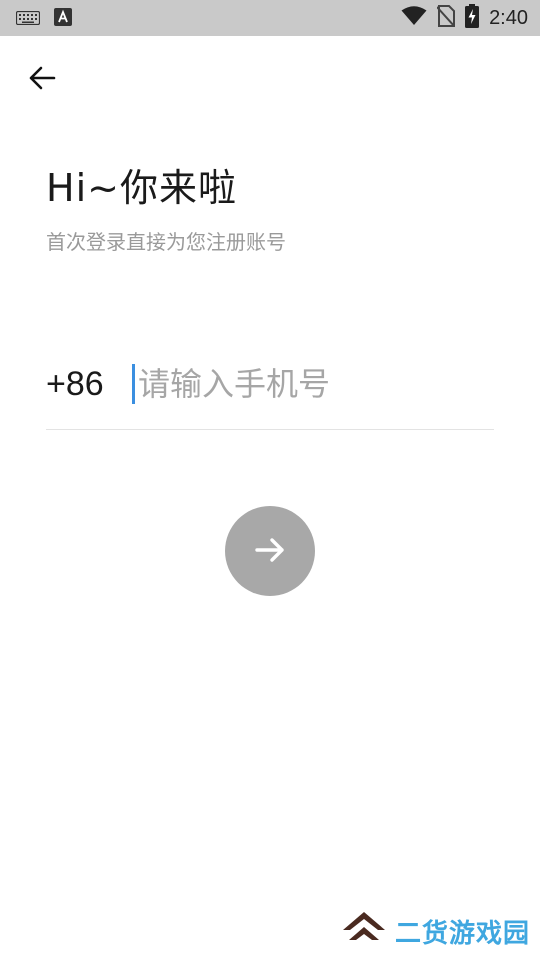 This screenshot has width=540, height=960. What do you see at coordinates (270, 429) in the screenshot?
I see `input-underline` at bounding box center [270, 429].